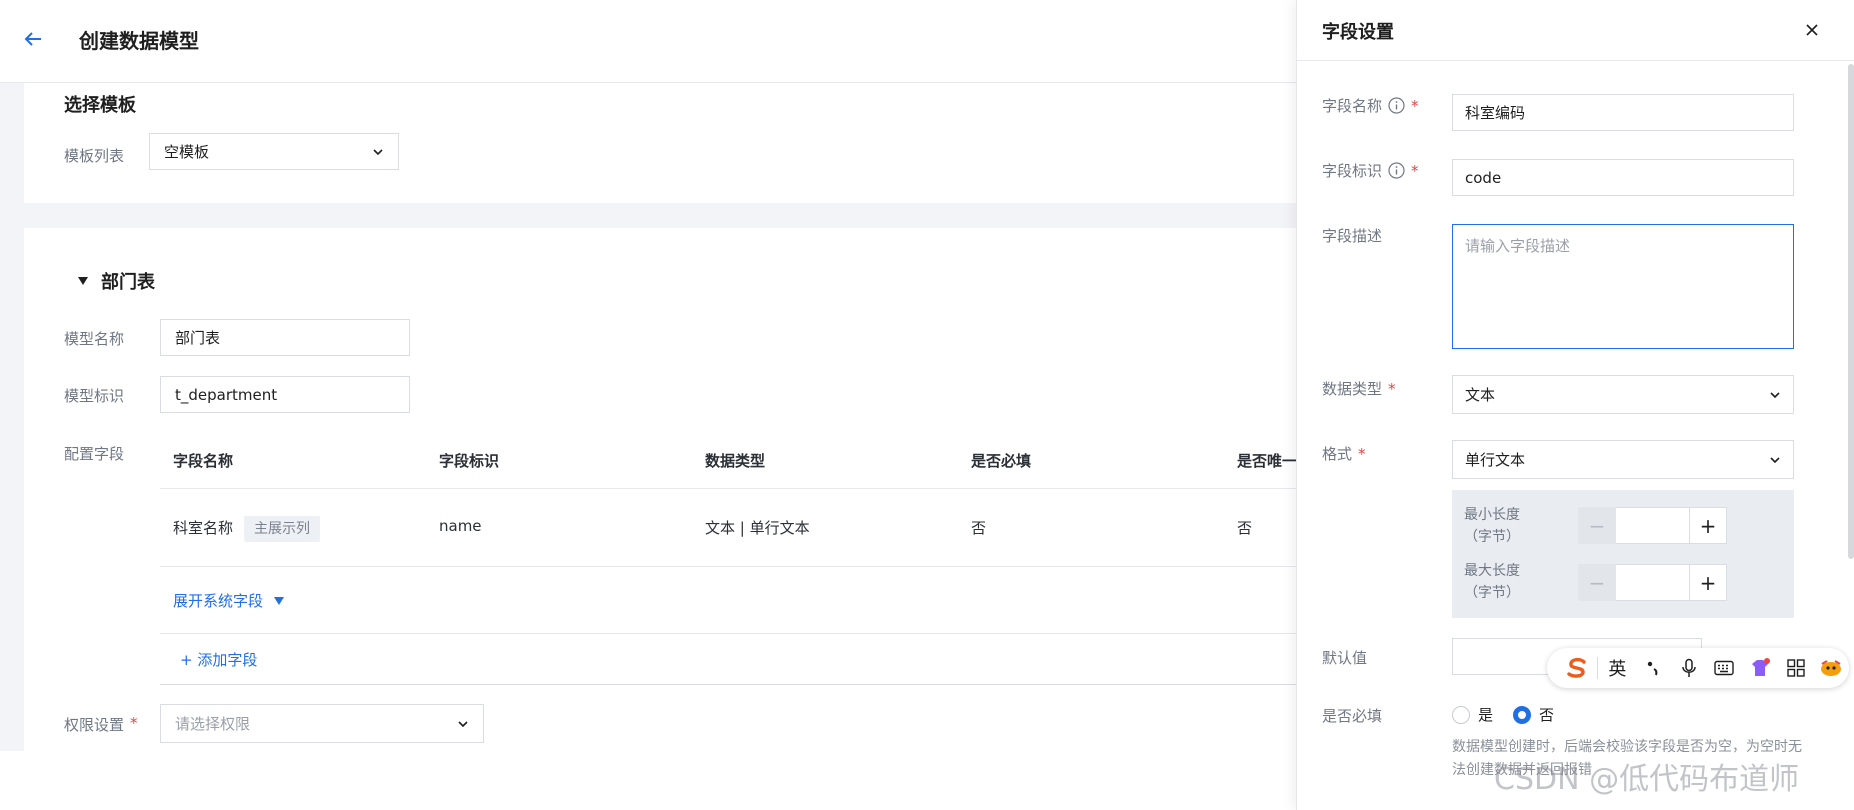 This screenshot has width=1854, height=810. What do you see at coordinates (1851, 311) in the screenshot?
I see `drawer-scrollbar` at bounding box center [1851, 311].